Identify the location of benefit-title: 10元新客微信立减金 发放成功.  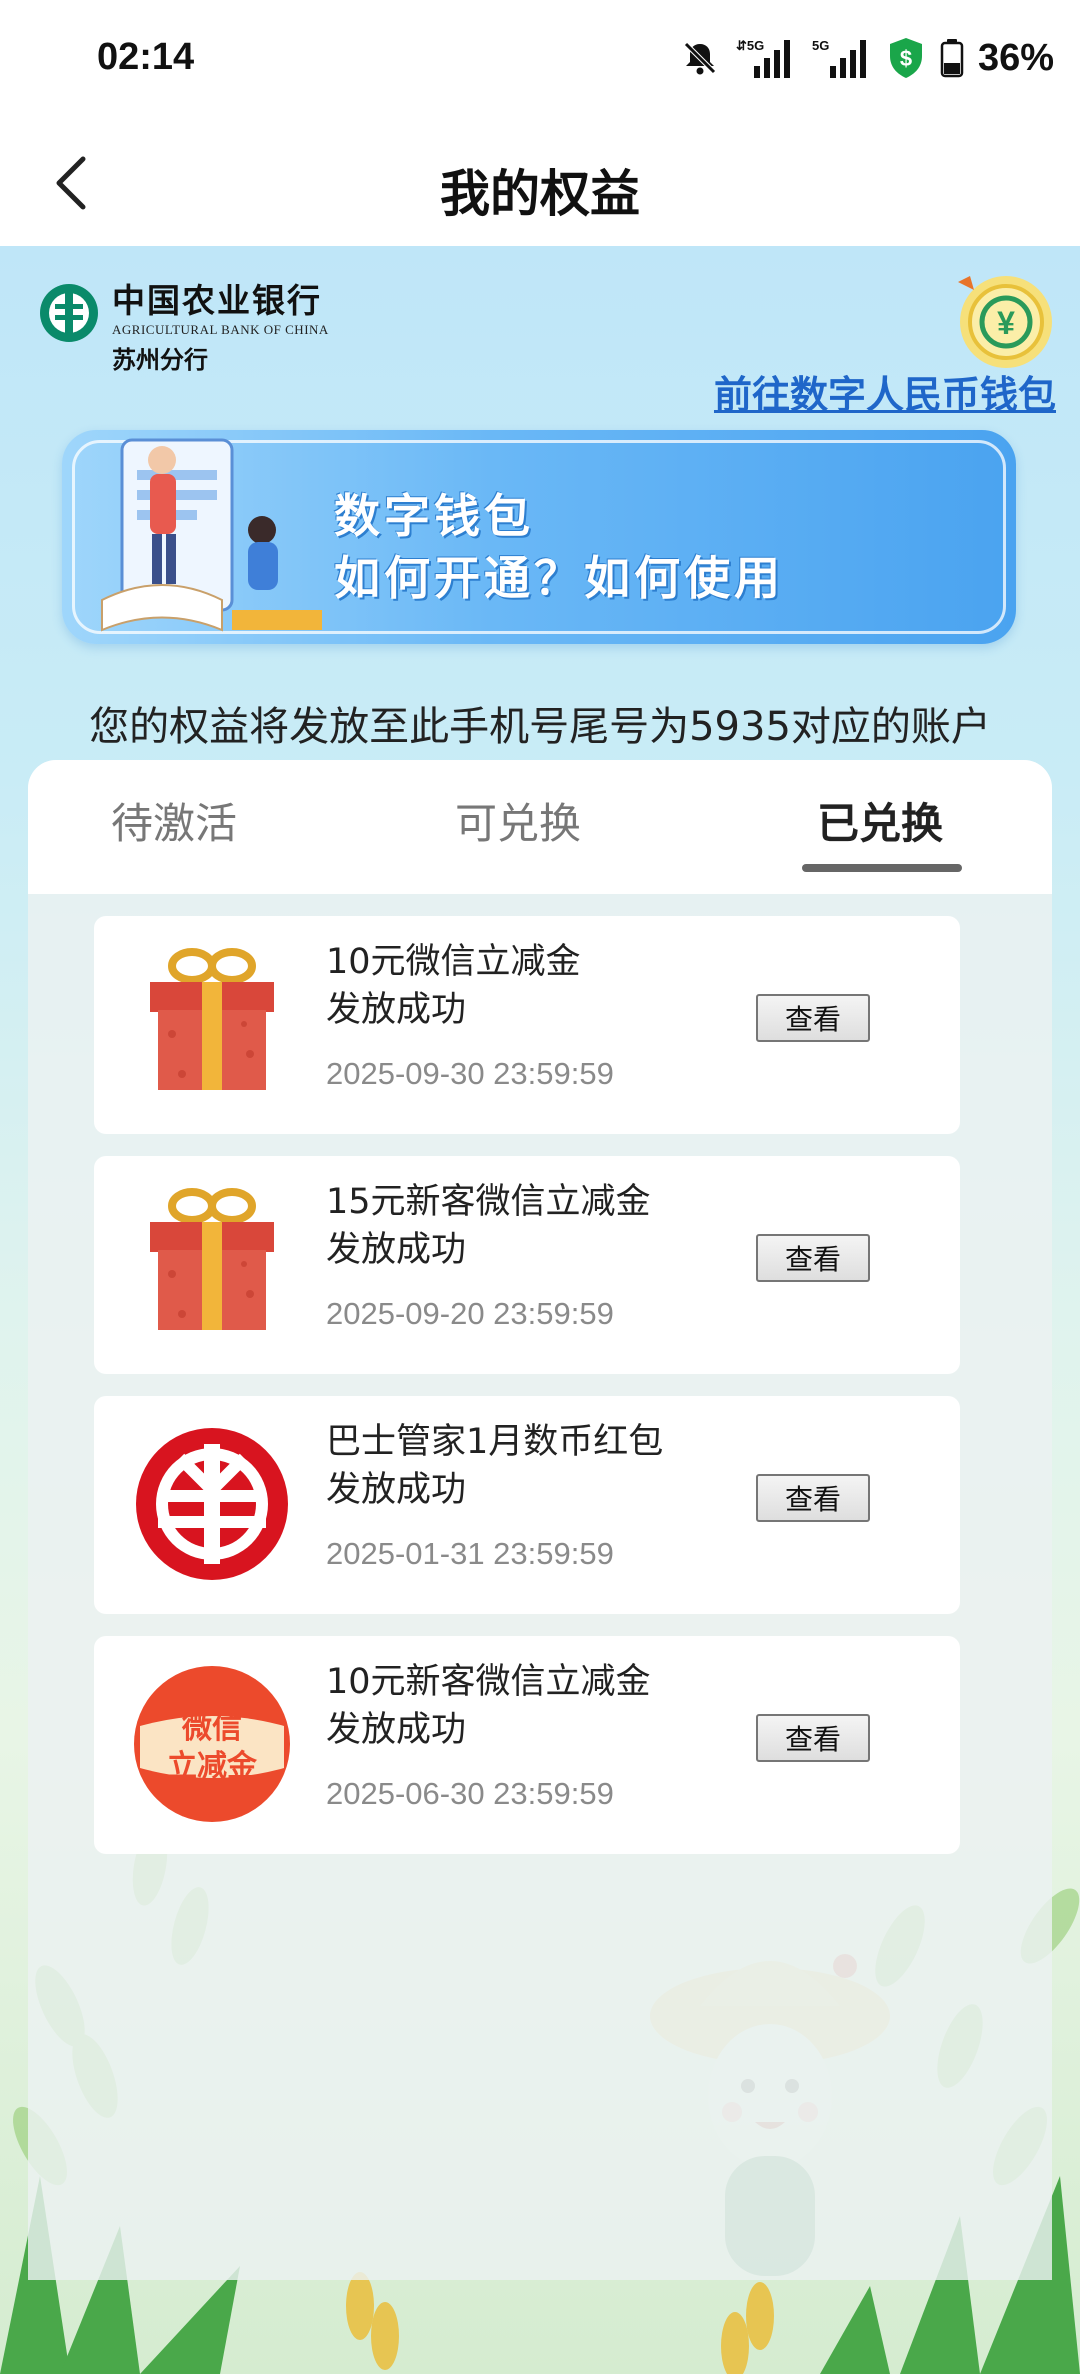
(546, 1706).